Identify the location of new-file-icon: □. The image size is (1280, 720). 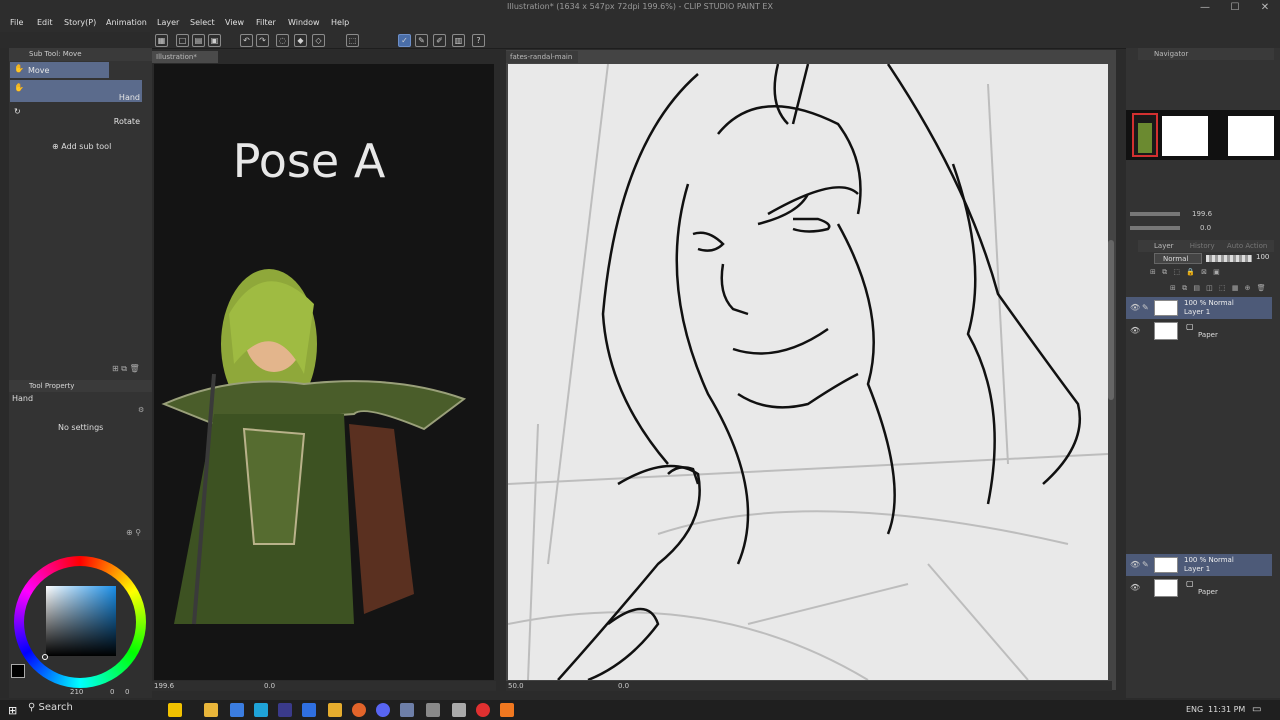
(182, 40).